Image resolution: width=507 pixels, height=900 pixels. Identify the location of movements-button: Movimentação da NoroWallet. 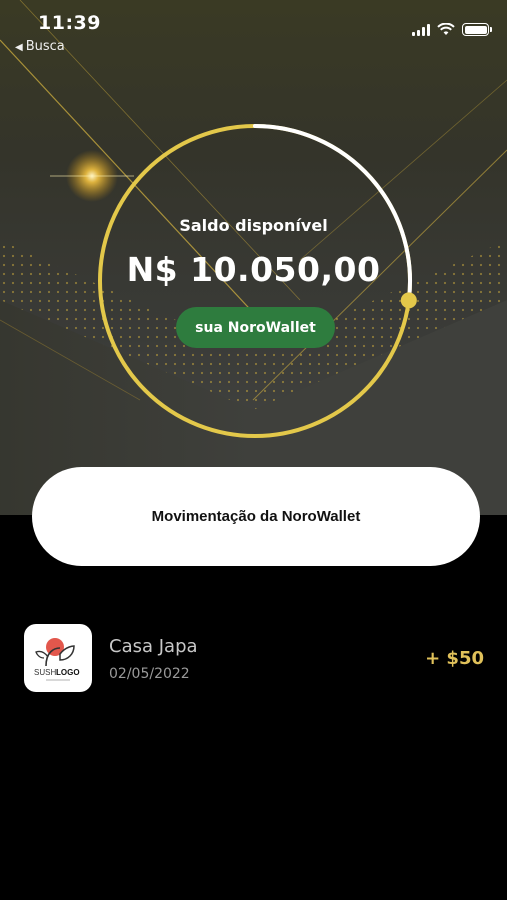
(256, 516).